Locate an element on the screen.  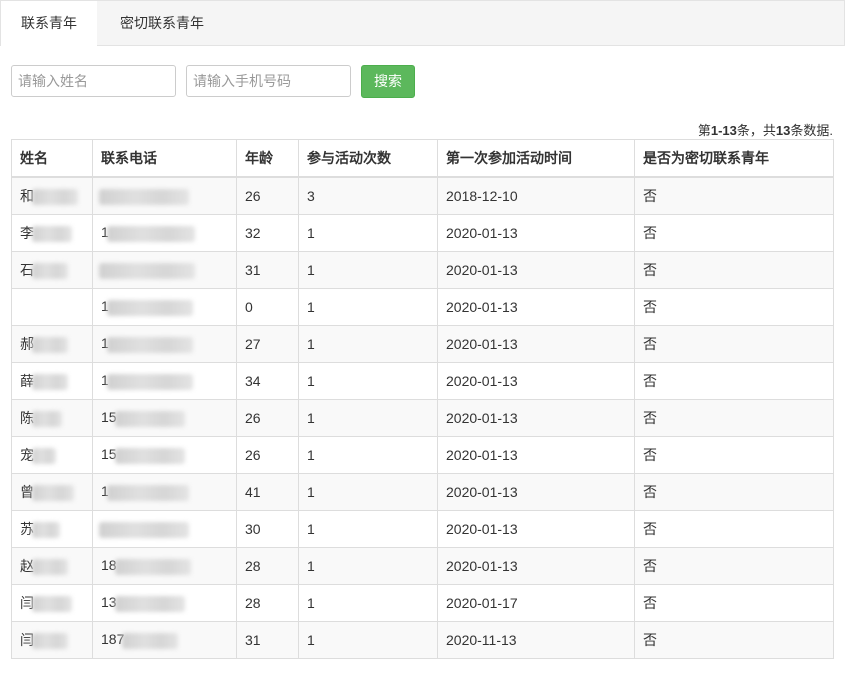
search-button: 搜索 is located at coordinates (388, 81).